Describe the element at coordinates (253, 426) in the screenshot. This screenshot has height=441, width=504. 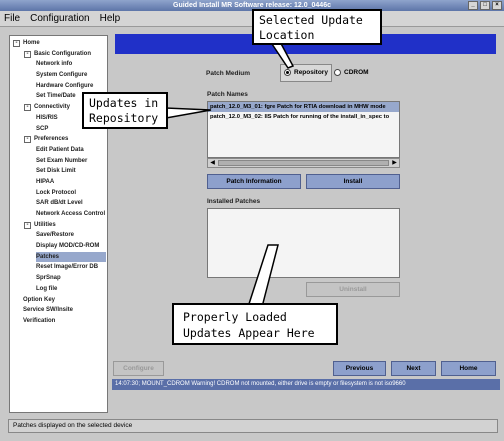
I see `status-bar: Patches displayed on the selected device` at that location.